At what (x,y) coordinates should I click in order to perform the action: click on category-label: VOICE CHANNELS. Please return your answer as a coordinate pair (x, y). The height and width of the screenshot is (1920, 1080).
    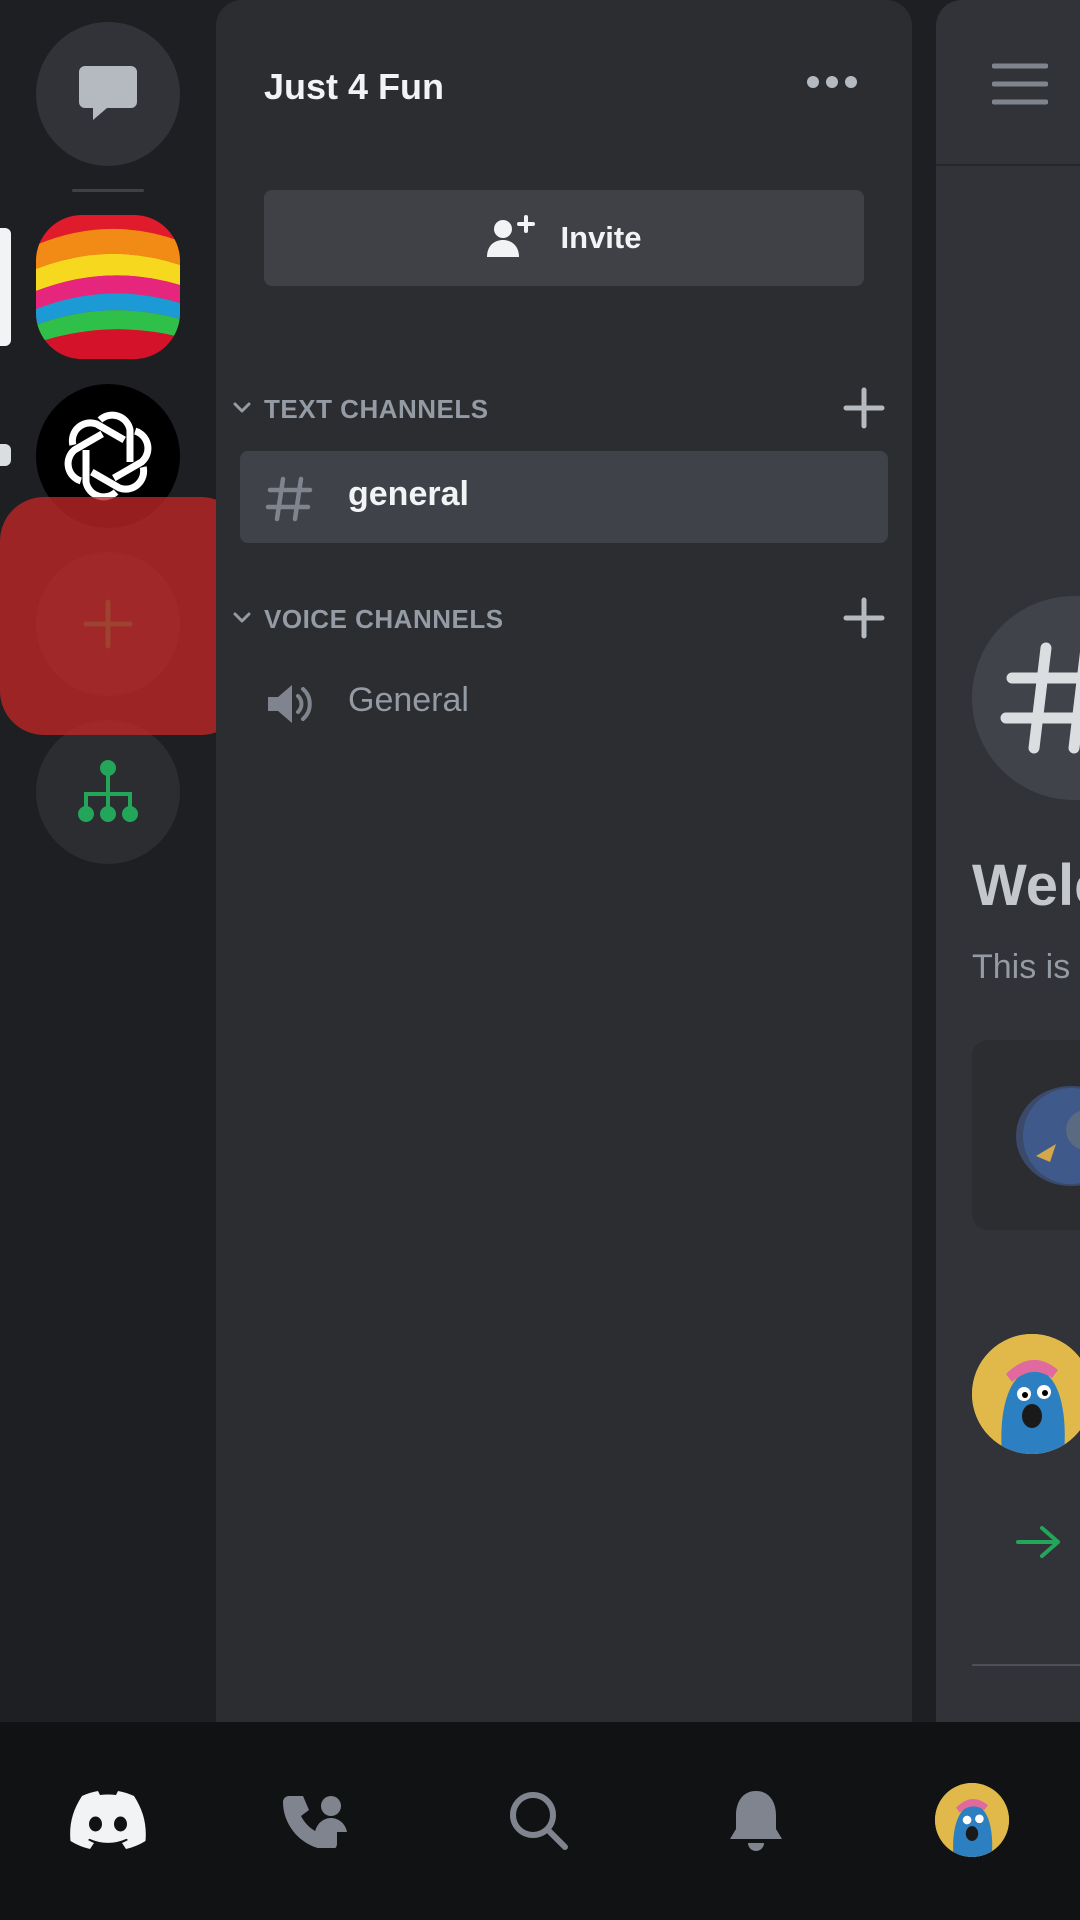
    Looking at the image, I should click on (384, 619).